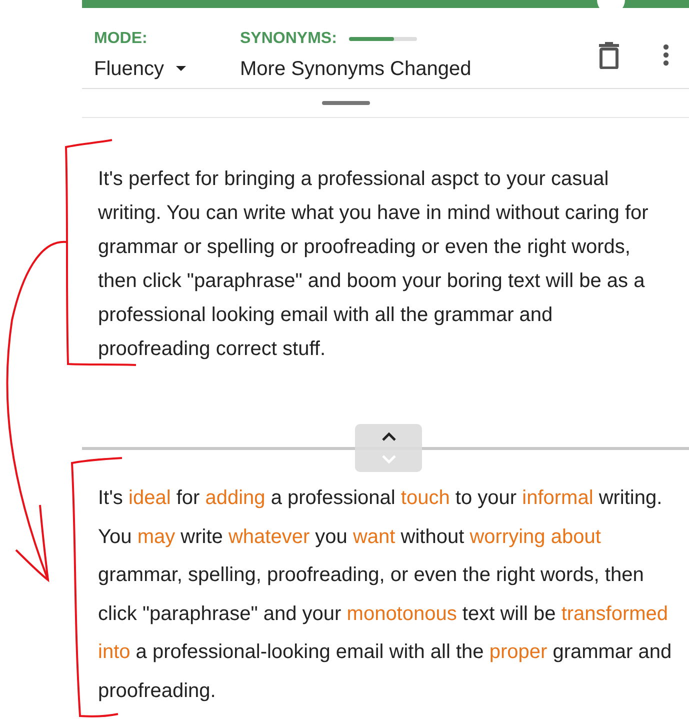 The height and width of the screenshot is (719, 689). I want to click on drag-handle, so click(346, 103).